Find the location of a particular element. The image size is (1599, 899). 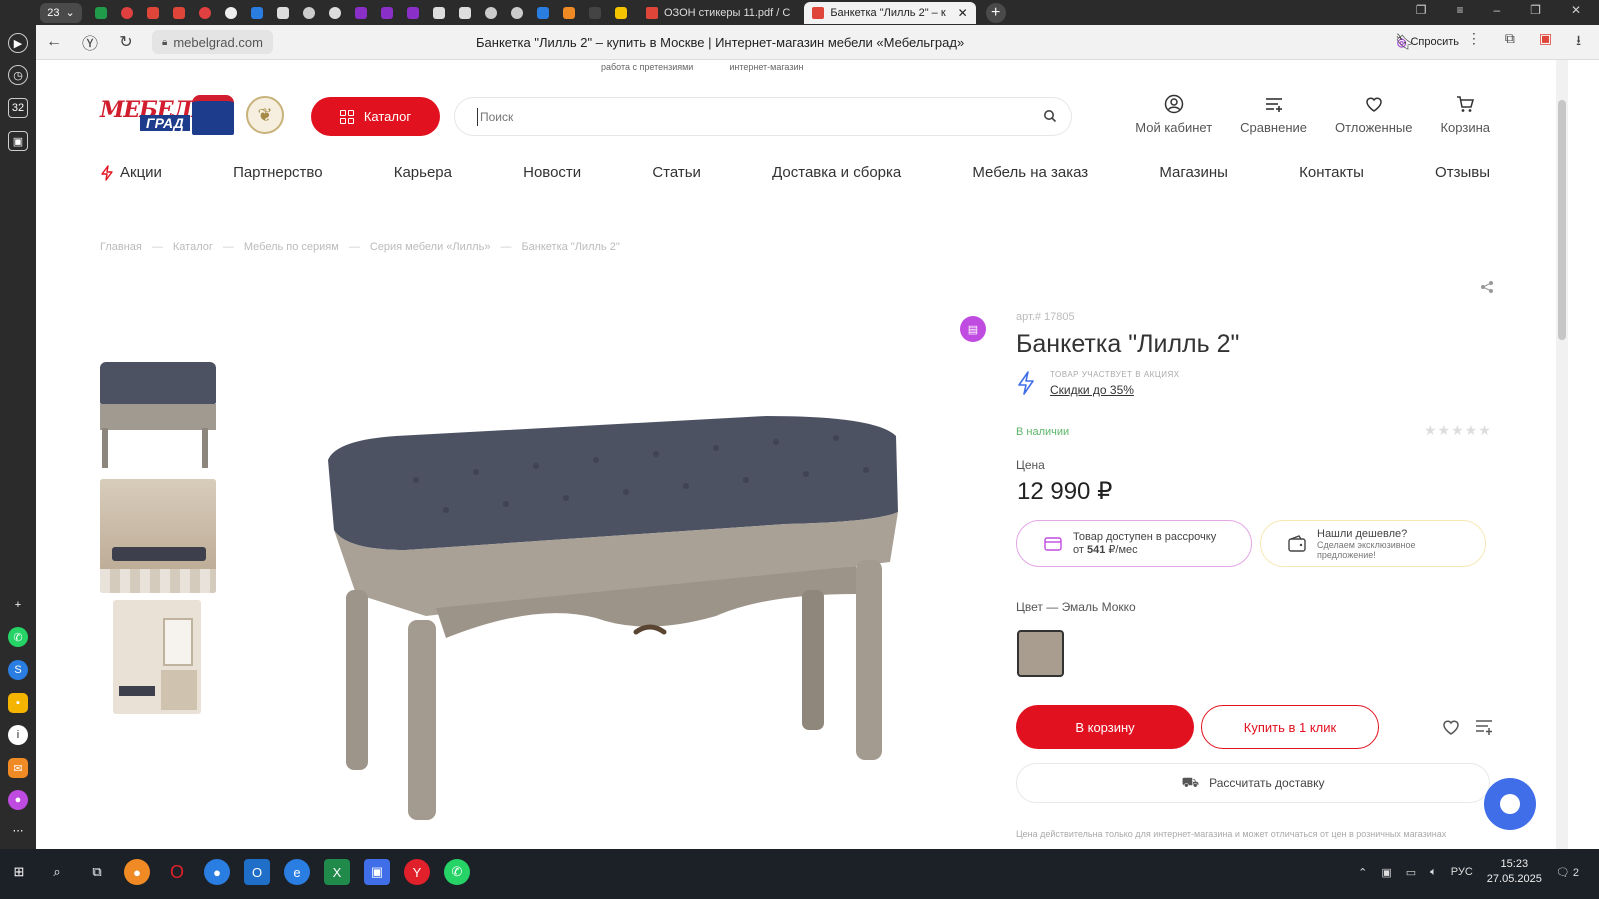

color-swatch is located at coordinates (1040, 653).